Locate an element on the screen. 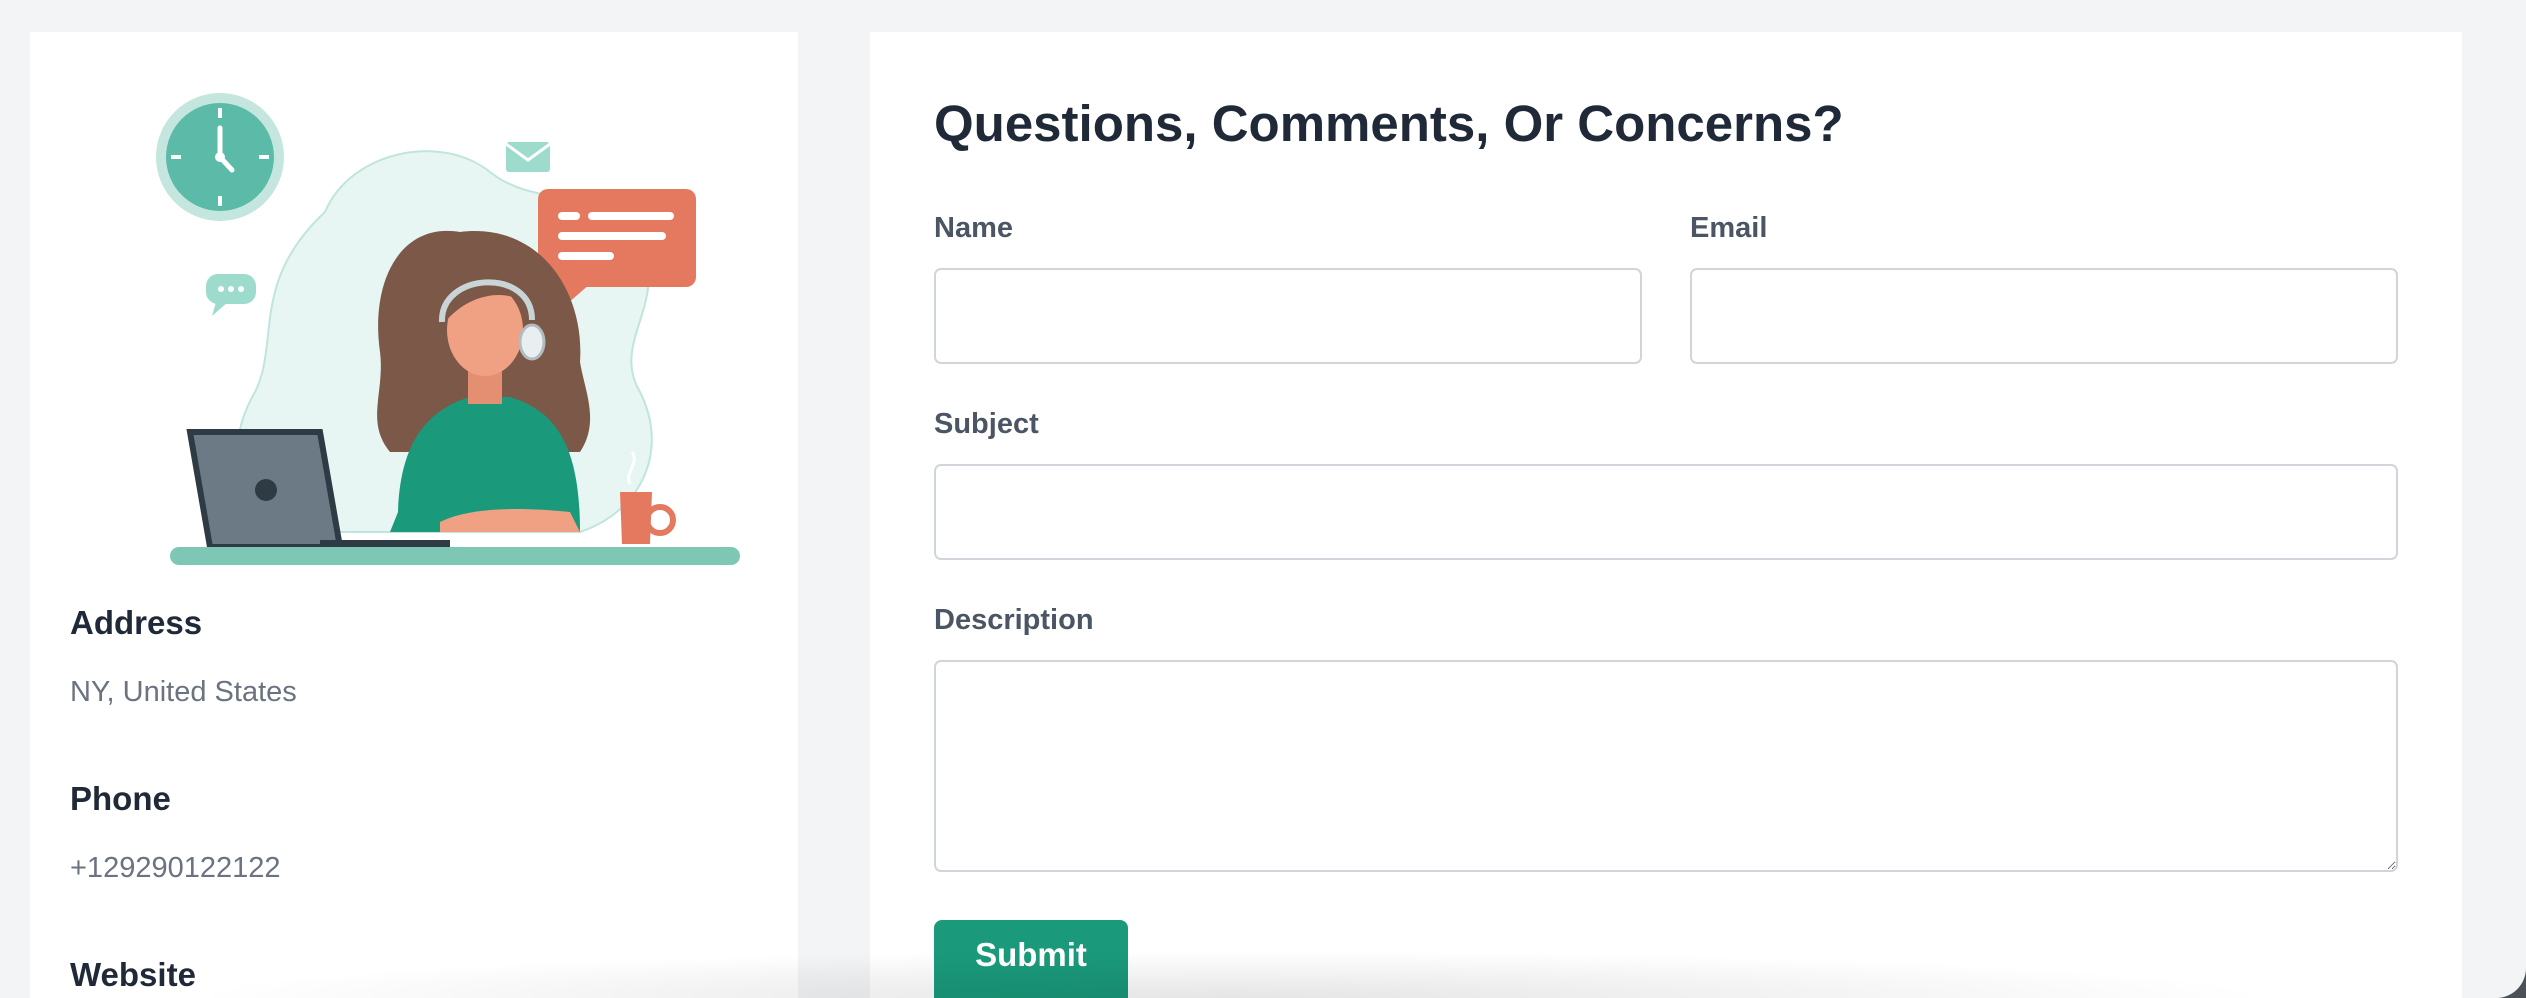  email-label: Email is located at coordinates (1729, 228).